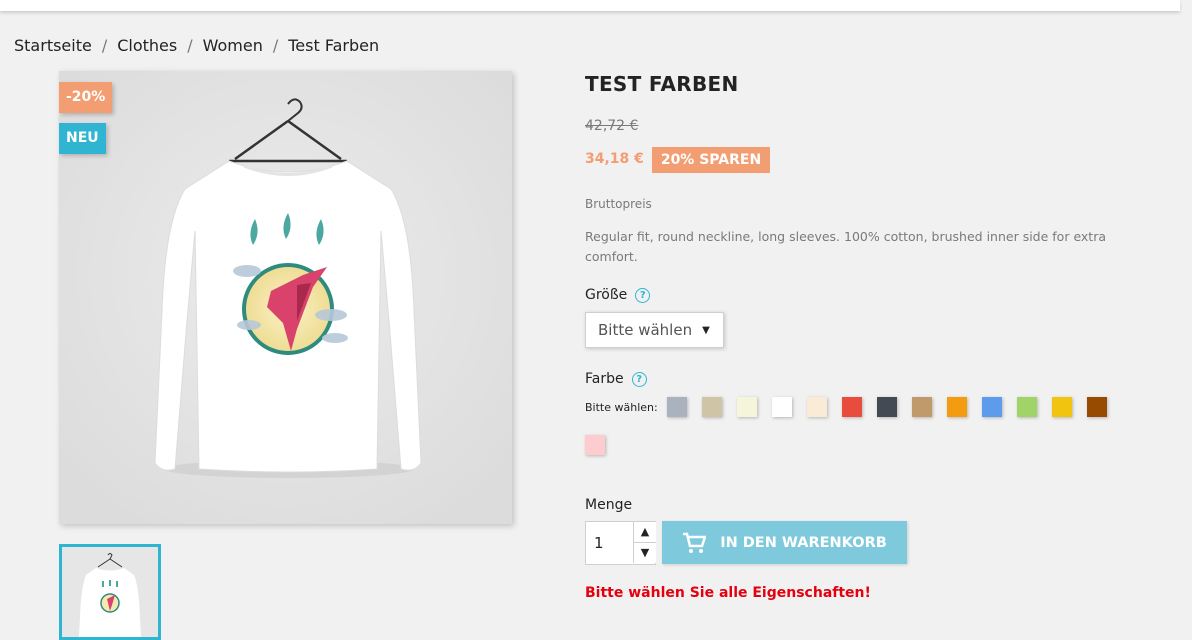 This screenshot has height=640, width=1192. What do you see at coordinates (604, 379) in the screenshot?
I see `color-label: Farbe` at bounding box center [604, 379].